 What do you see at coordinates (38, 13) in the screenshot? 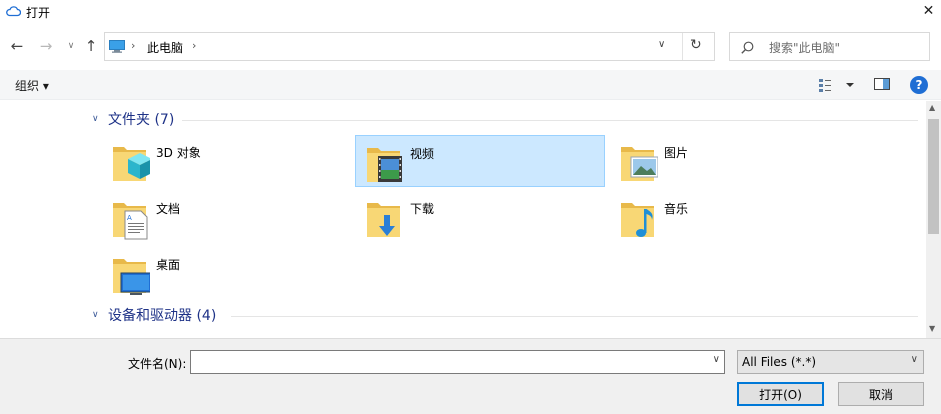
I see `window-title: 打开` at bounding box center [38, 13].